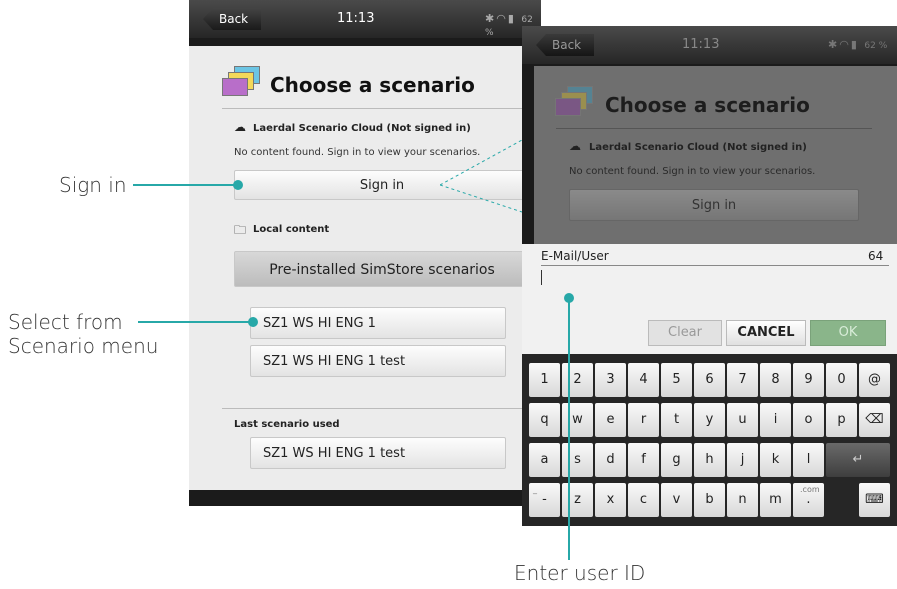  Describe the element at coordinates (775, 420) in the screenshot. I see `key-i: i` at that location.